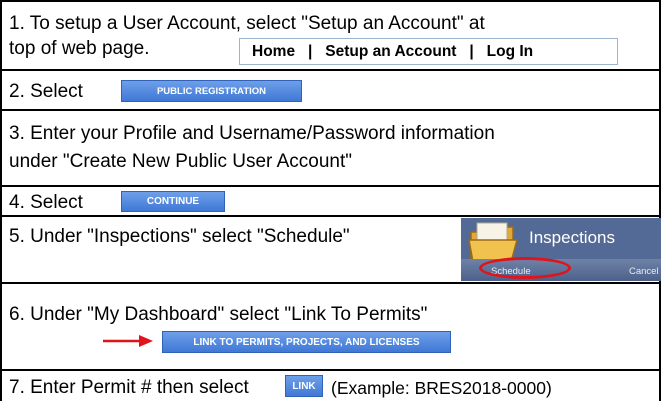 The image size is (661, 403). I want to click on link-button: LINK, so click(304, 386).